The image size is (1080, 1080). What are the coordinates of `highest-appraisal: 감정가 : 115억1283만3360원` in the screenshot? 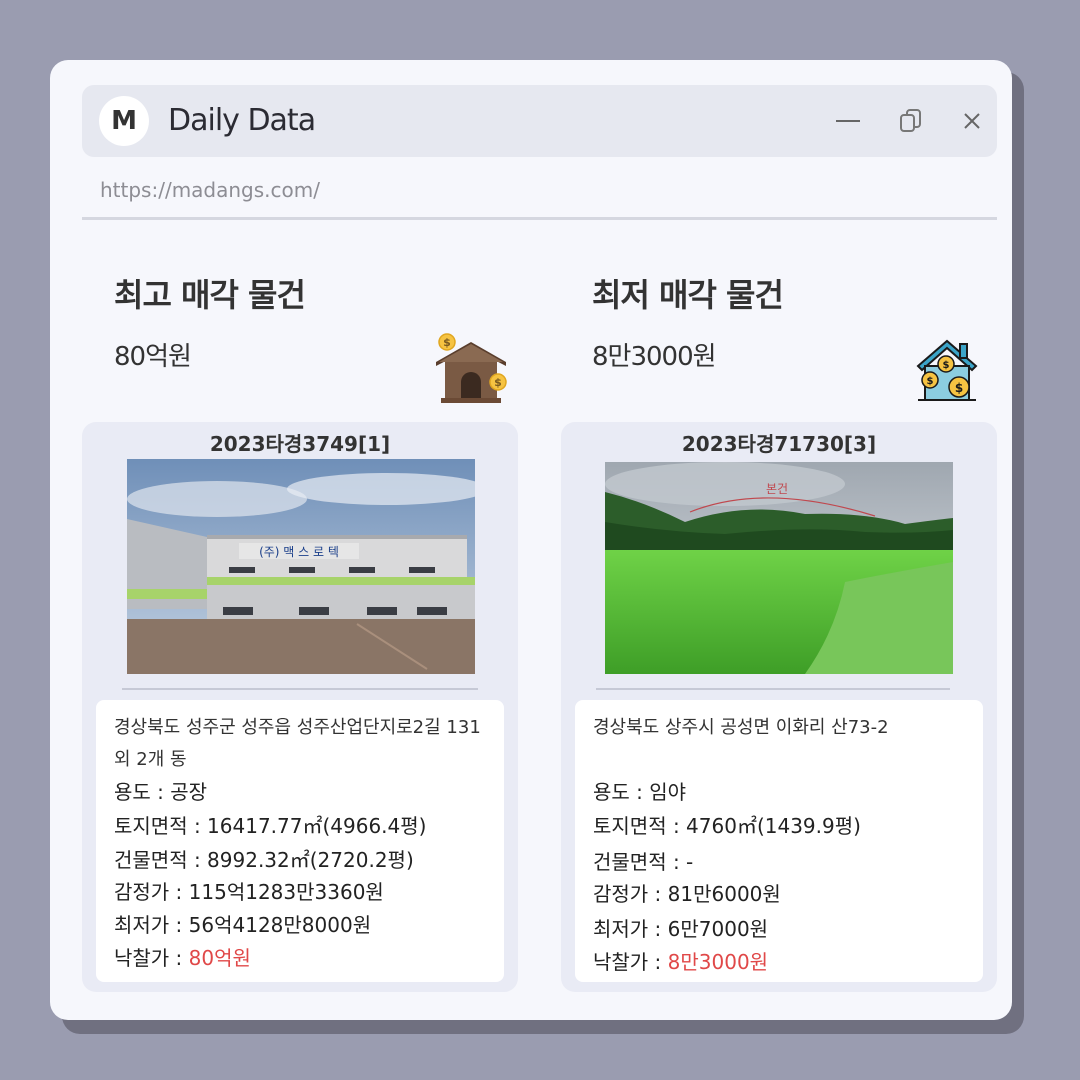 It's located at (249, 892).